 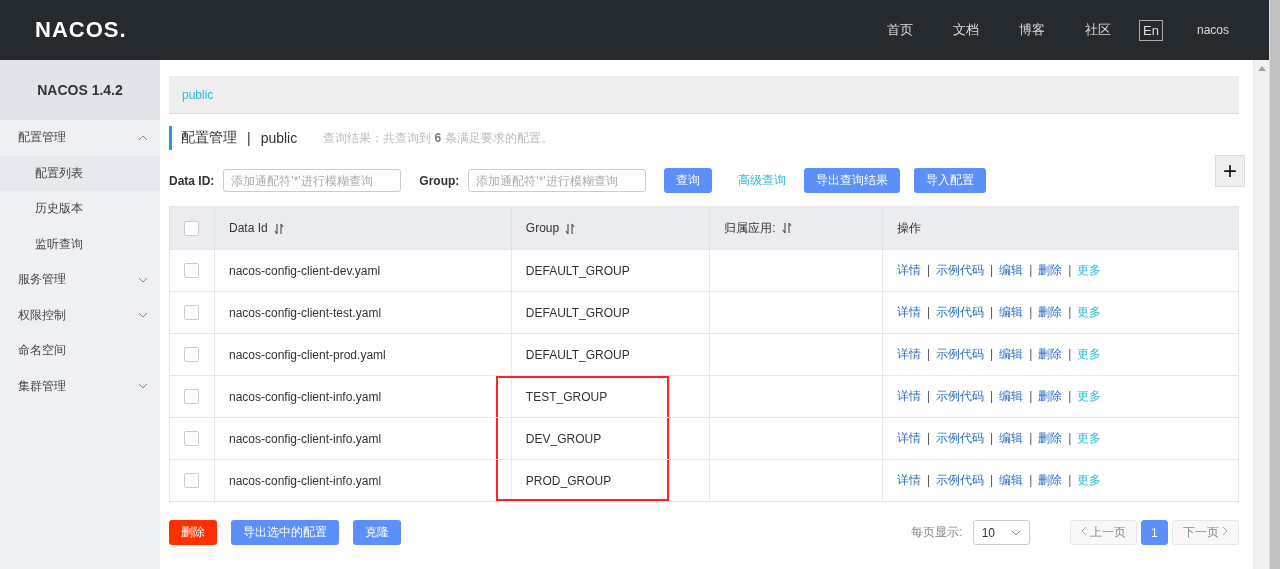 I want to click on sidebar-item: 服务管理, so click(x=80, y=280).